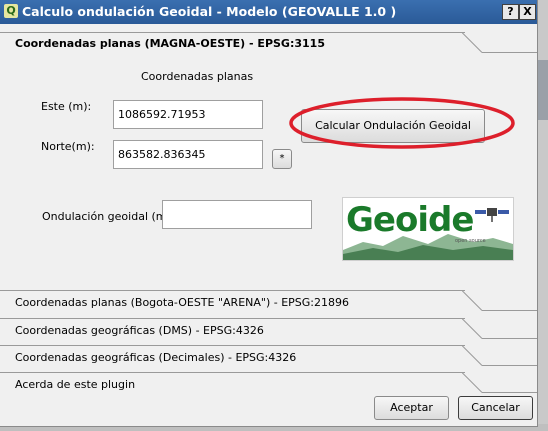 This screenshot has height=431, width=548. What do you see at coordinates (495, 408) in the screenshot?
I see `cancel-button: Cancelar` at bounding box center [495, 408].